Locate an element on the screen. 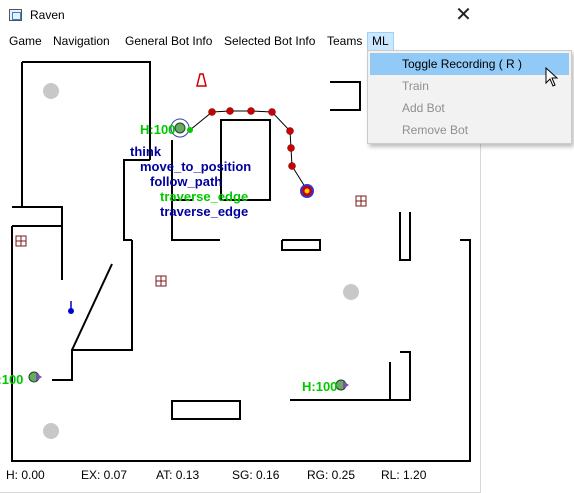  bot-right is located at coordinates (342, 385).